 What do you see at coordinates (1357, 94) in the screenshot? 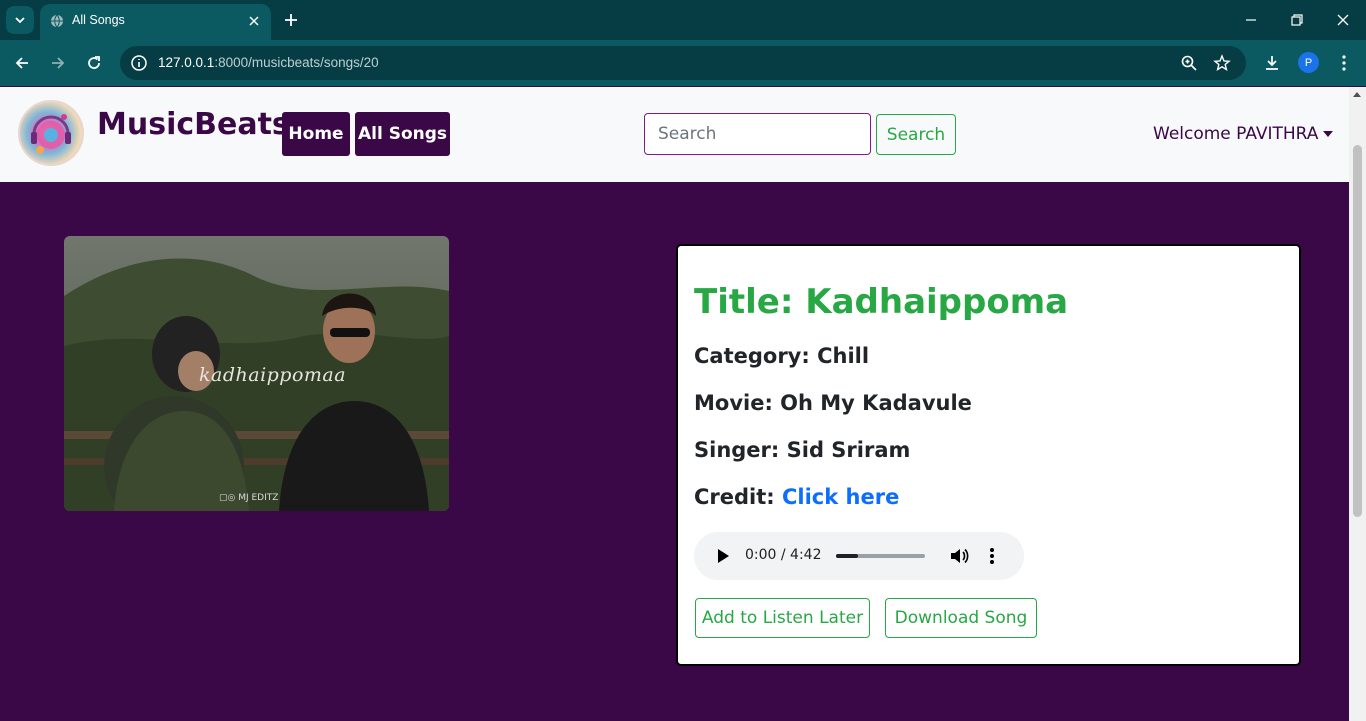
I see `scroll-up-arrow-icon` at bounding box center [1357, 94].